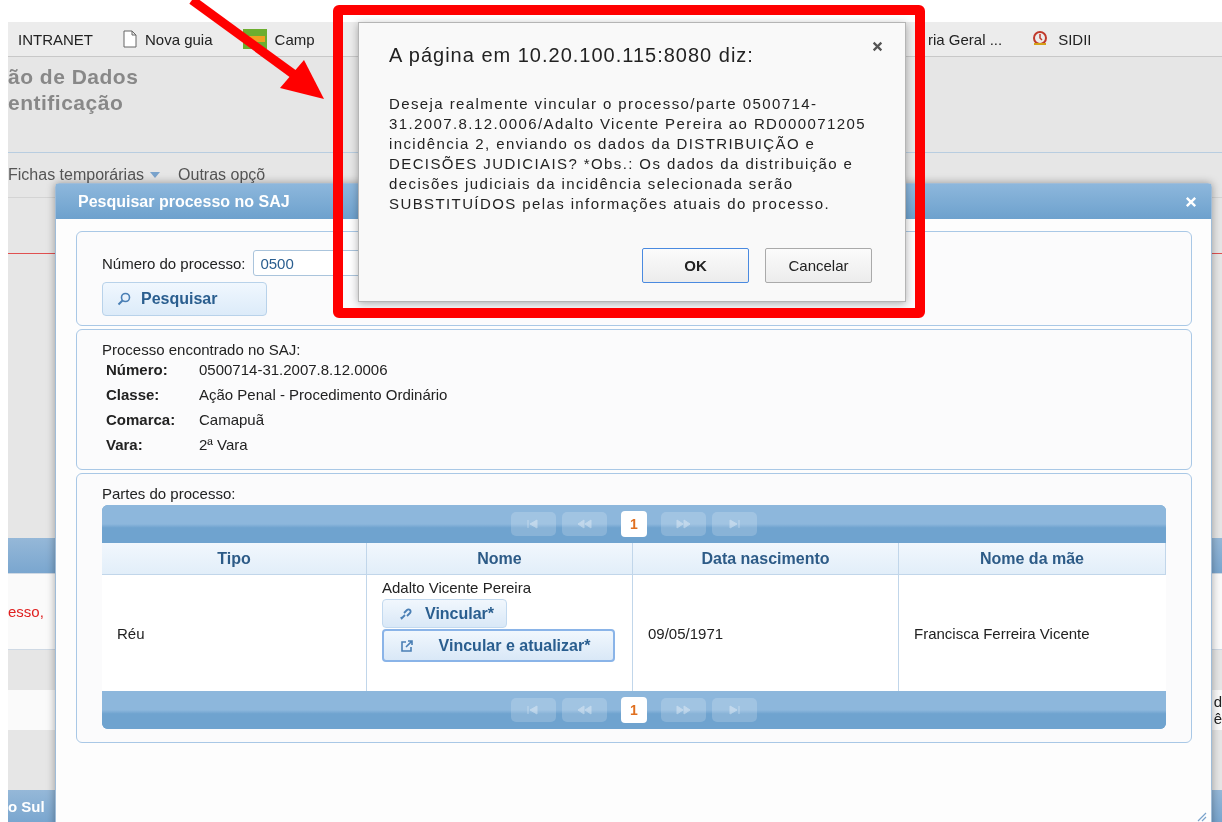 The height and width of the screenshot is (822, 1222). Describe the element at coordinates (766, 559) in the screenshot. I see `column-header: Data nascimento` at that location.